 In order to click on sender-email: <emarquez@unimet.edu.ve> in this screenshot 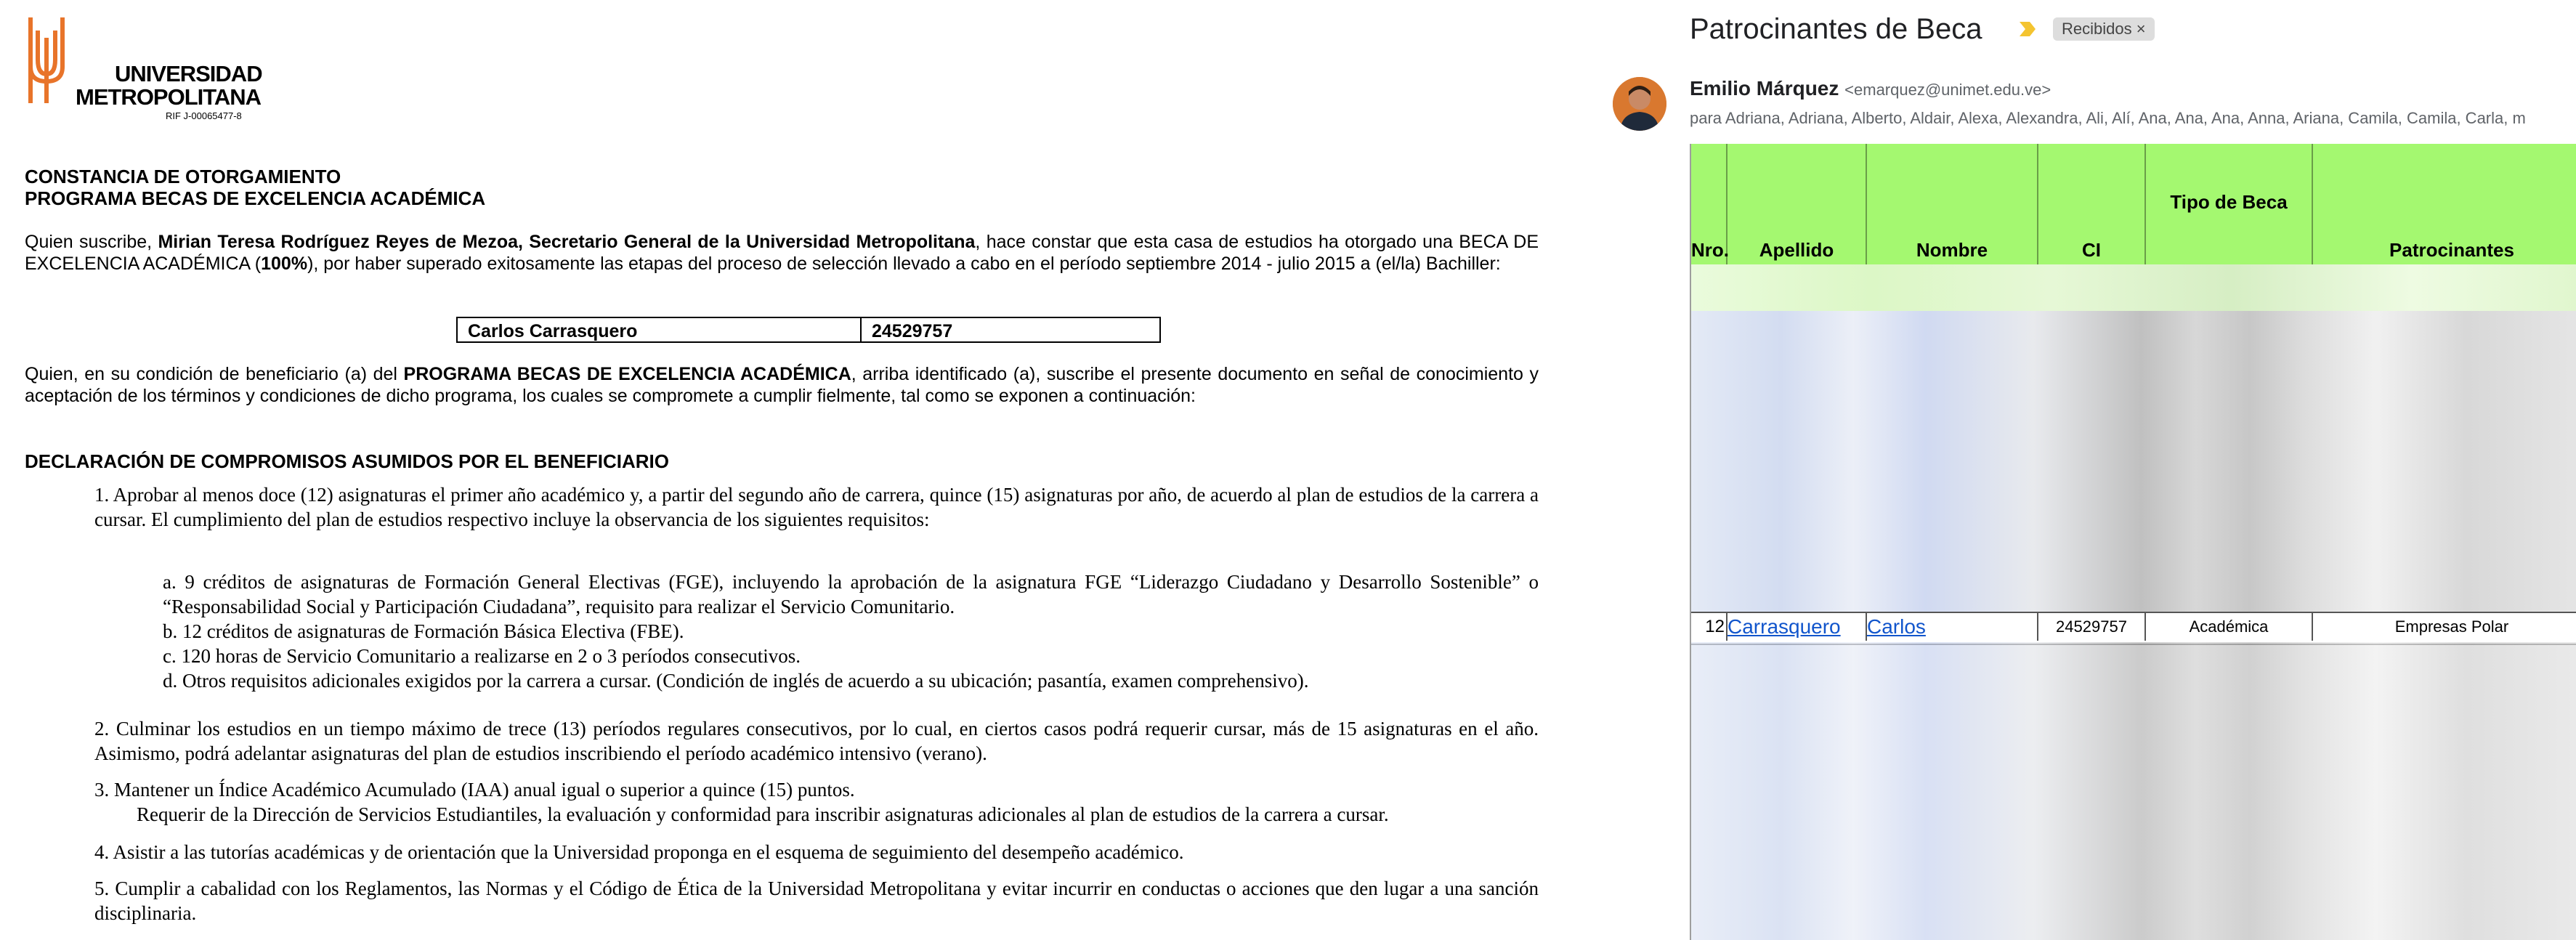, I will do `click(1948, 90)`.